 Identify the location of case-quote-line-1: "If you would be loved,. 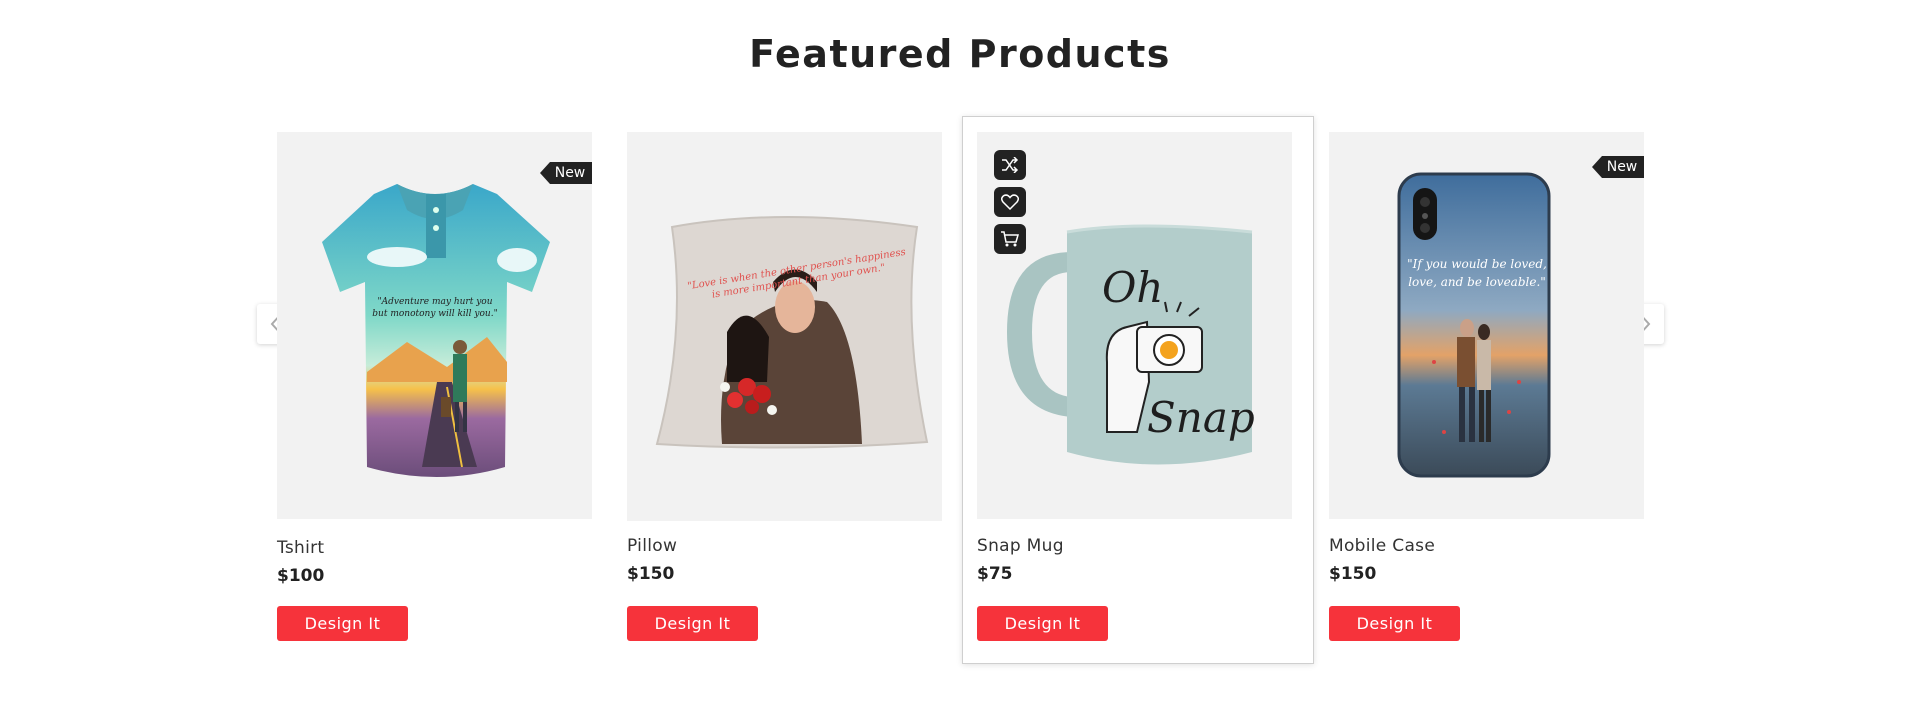
(1477, 264).